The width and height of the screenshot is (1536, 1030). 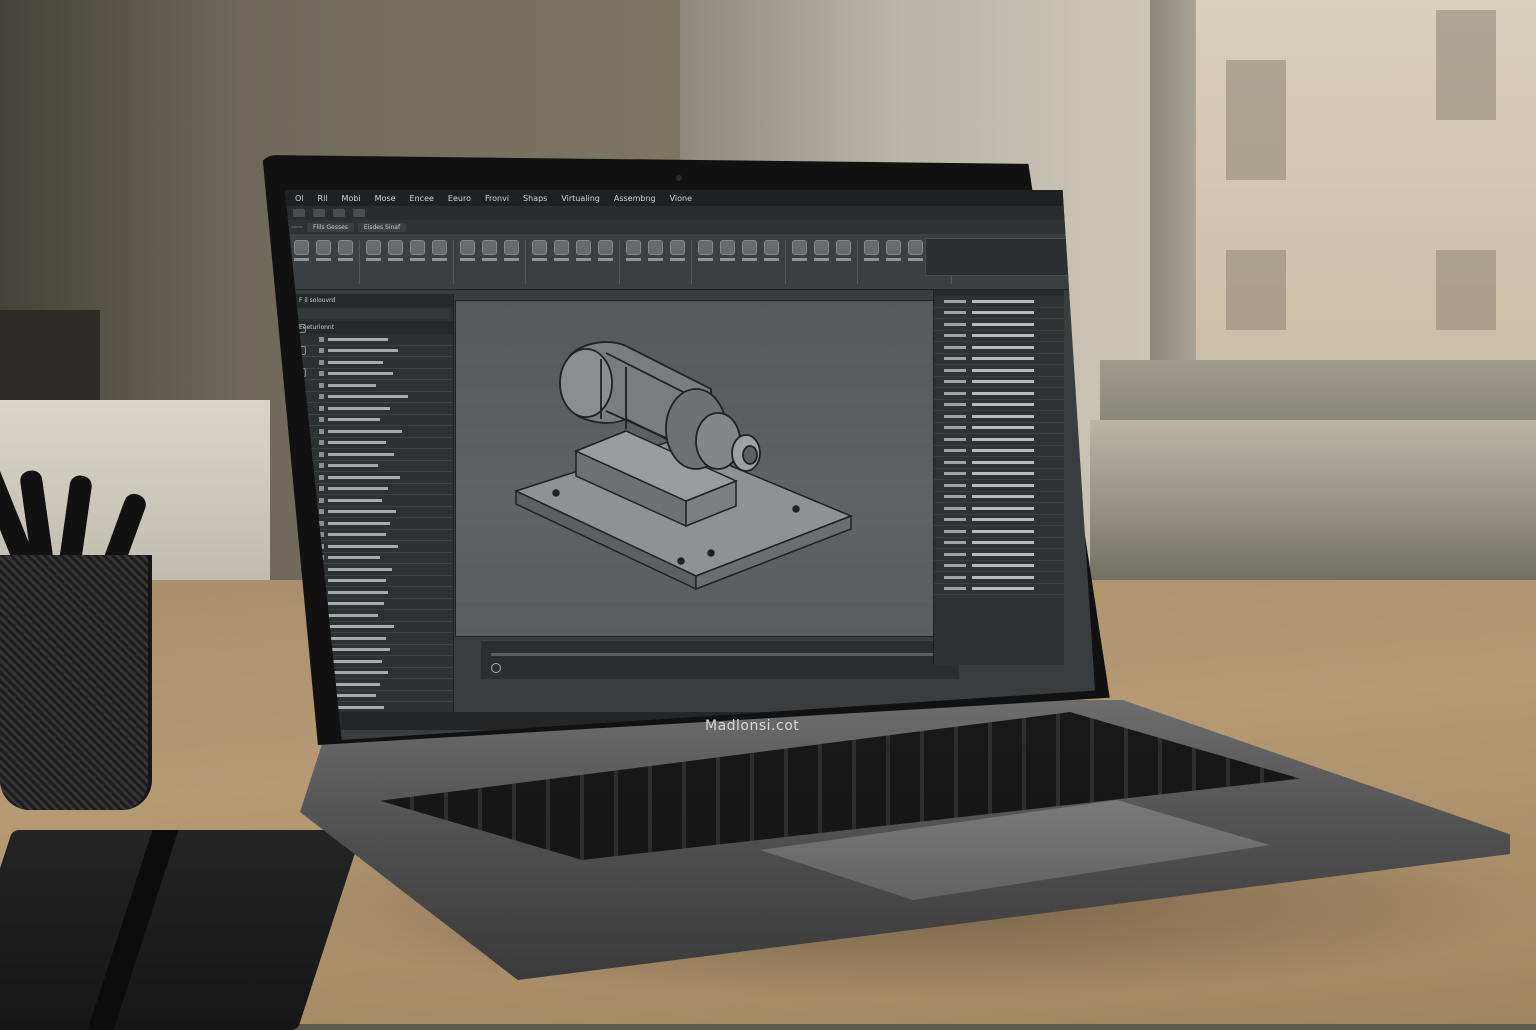 I want to click on timeline-track, so click(x=718, y=654).